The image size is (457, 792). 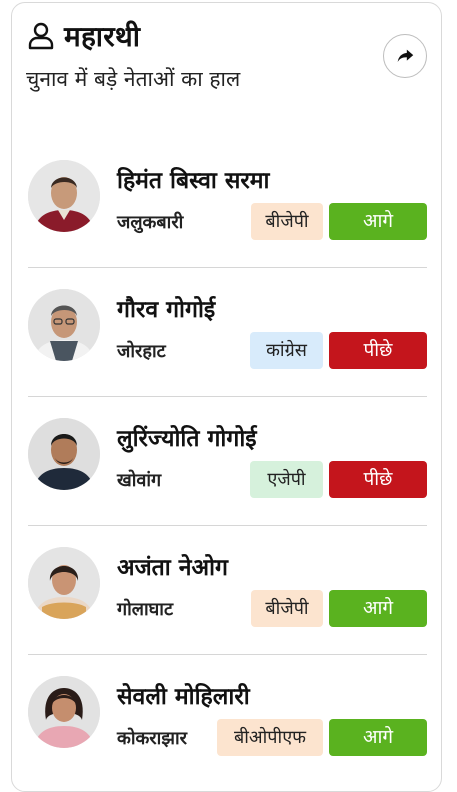 I want to click on candidate-row: लुरिंज्योति गोगोई खोवांग एजेपी पीछे, so click(x=227, y=460).